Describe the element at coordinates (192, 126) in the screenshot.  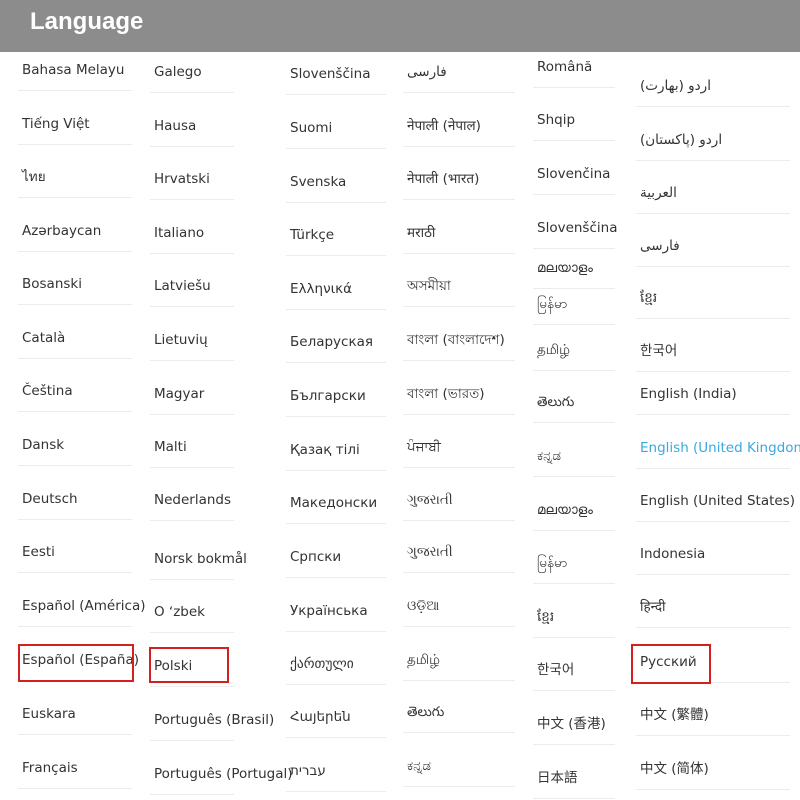
I see `language-option: Hausa` at that location.